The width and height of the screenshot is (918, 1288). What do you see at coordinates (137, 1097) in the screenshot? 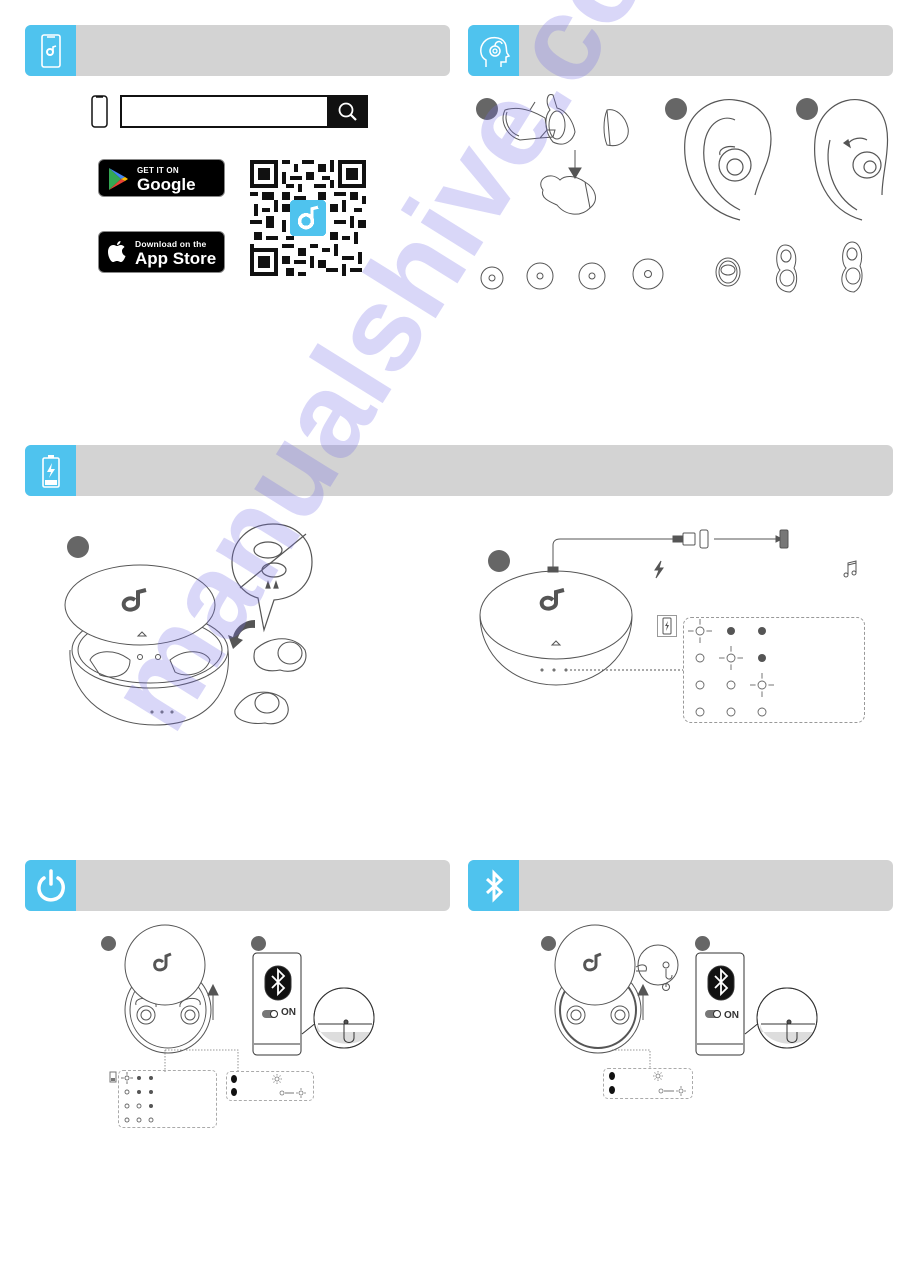
I see `battery-led-grid` at bounding box center [137, 1097].